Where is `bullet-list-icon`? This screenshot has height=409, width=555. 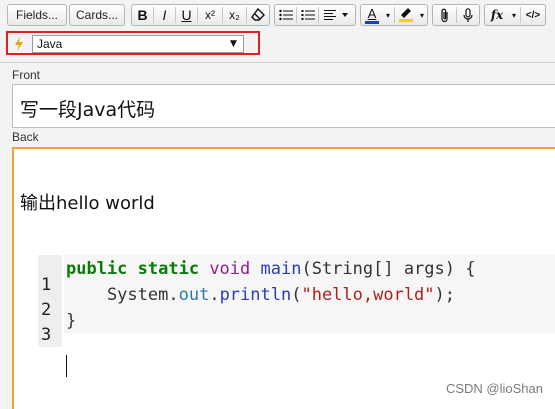
bullet-list-icon is located at coordinates (285, 15).